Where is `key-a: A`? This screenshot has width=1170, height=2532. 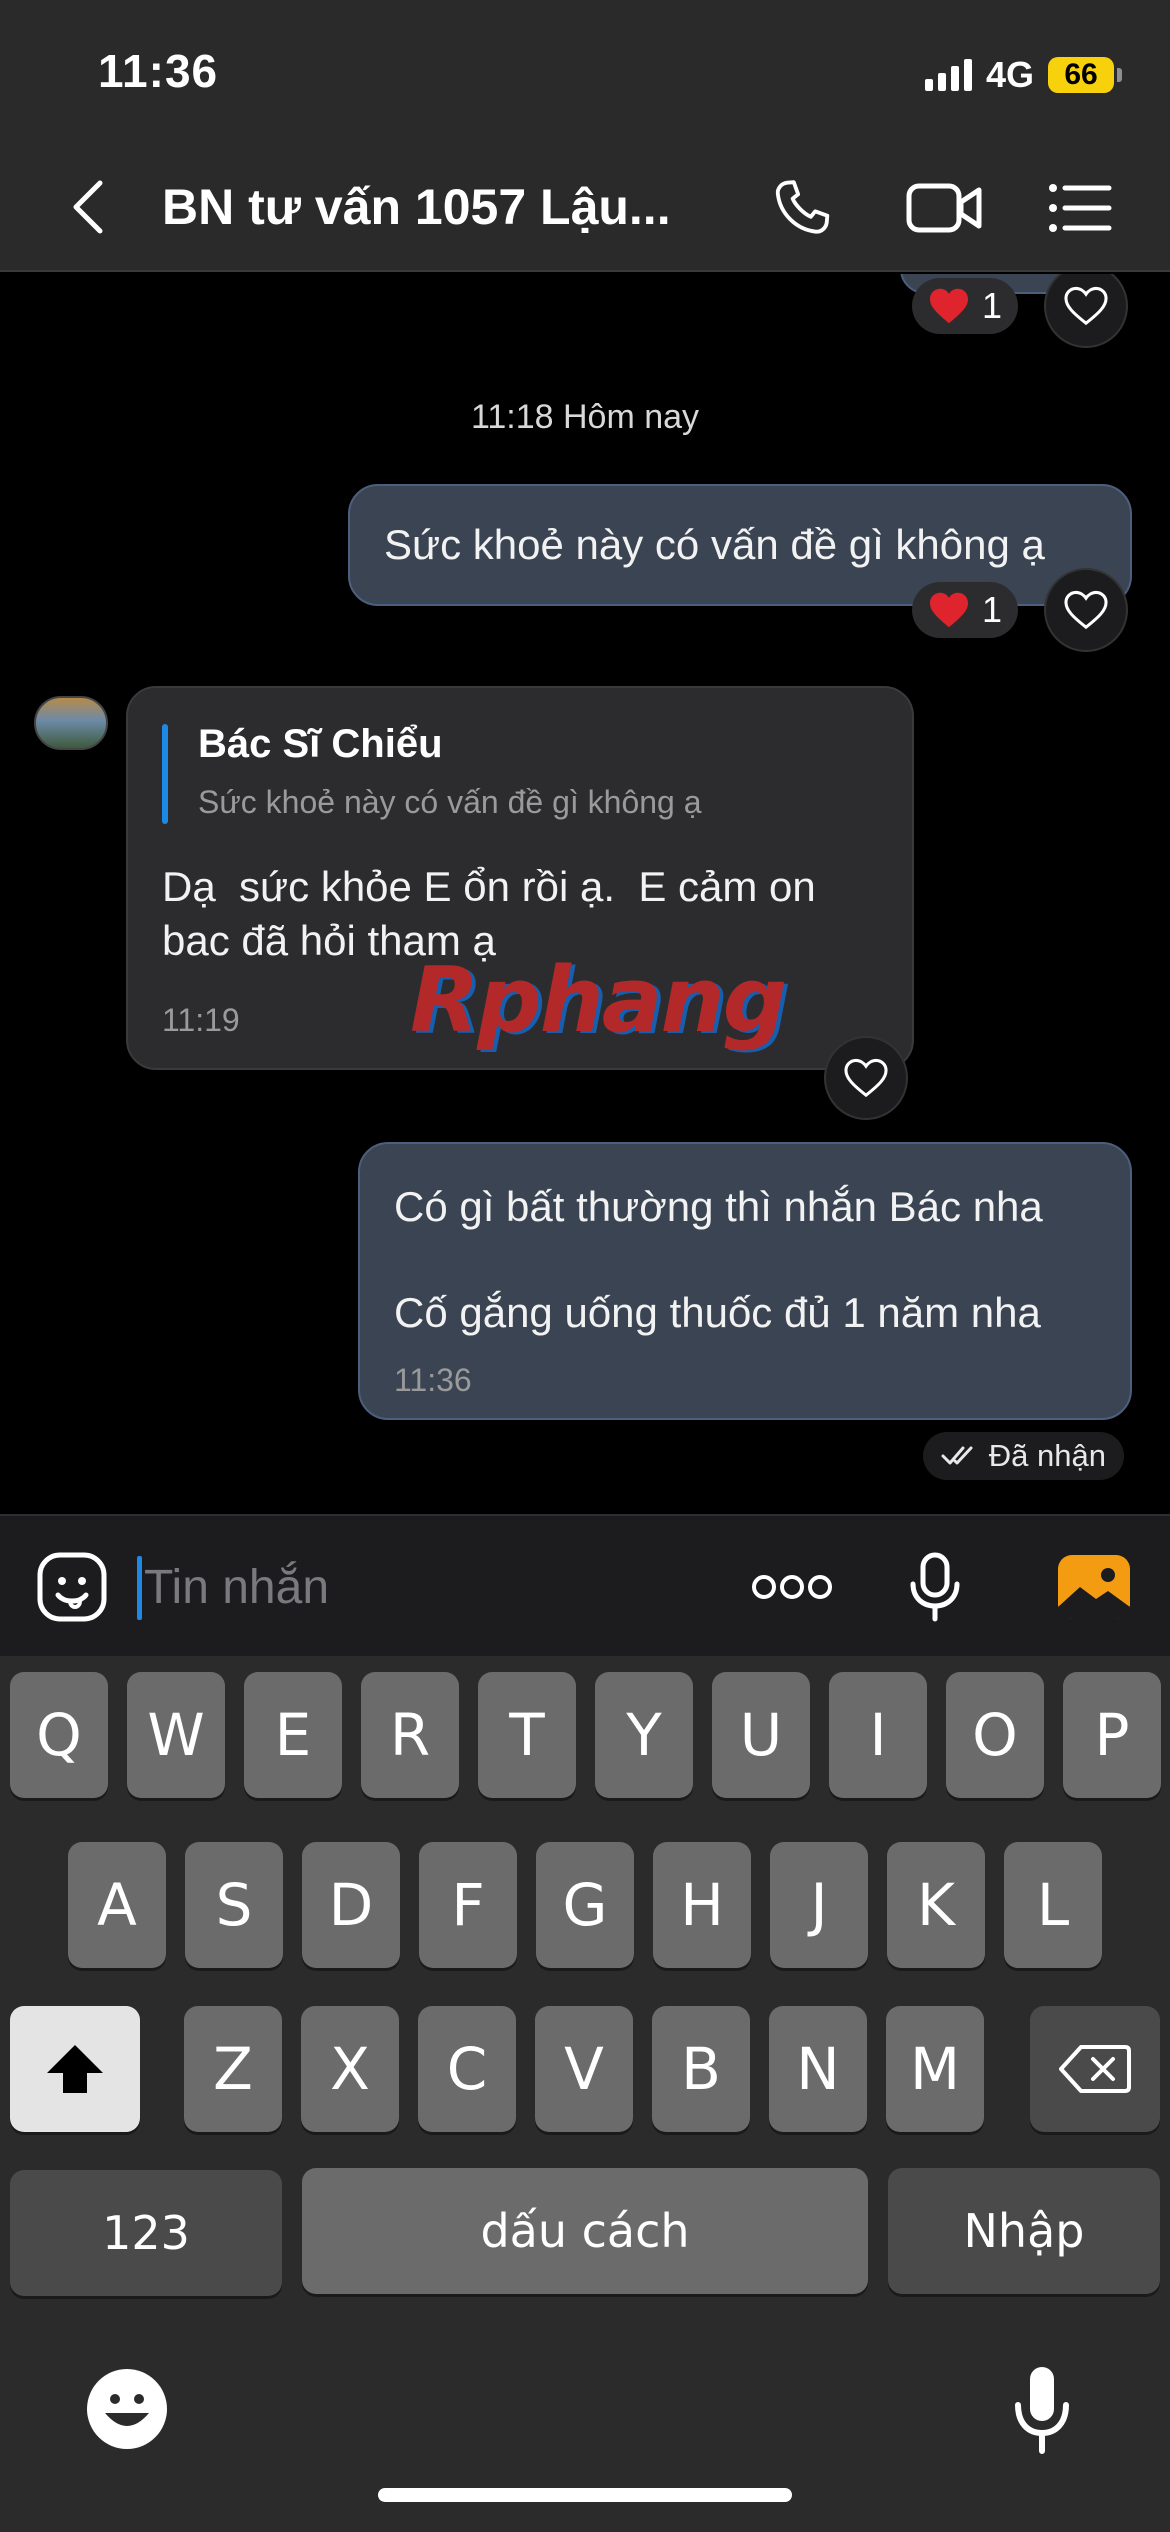 key-a: A is located at coordinates (117, 1905).